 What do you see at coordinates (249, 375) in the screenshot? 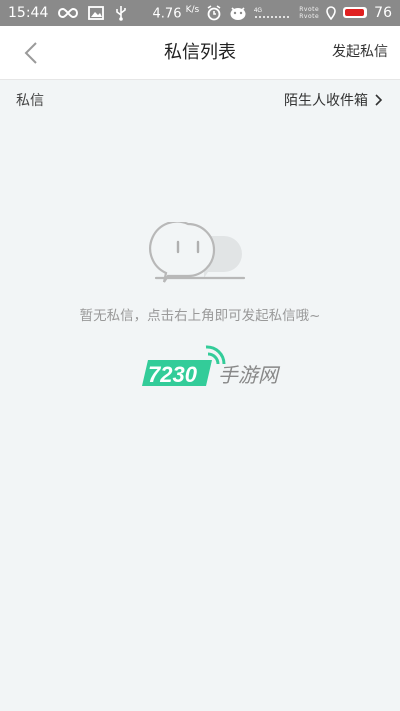
I see `watermark-text: 手游网` at bounding box center [249, 375].